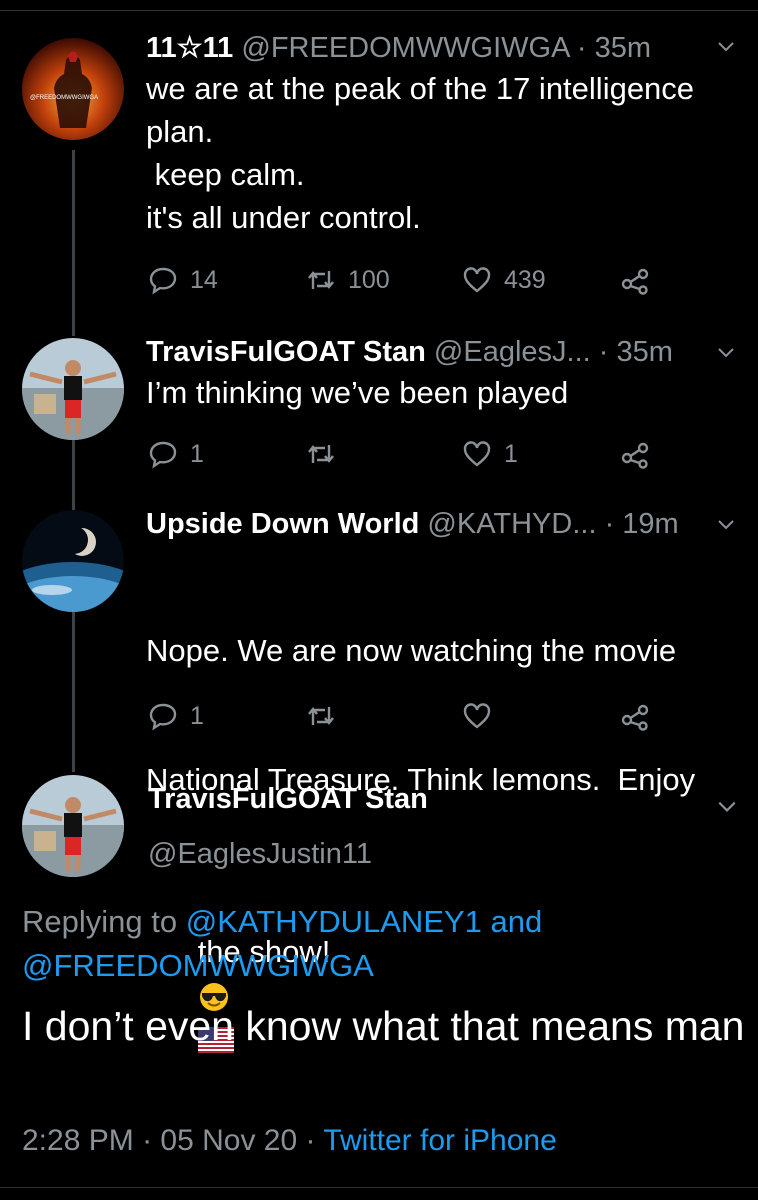 The image size is (758, 1200). I want to click on like-button: 1, so click(490, 454).